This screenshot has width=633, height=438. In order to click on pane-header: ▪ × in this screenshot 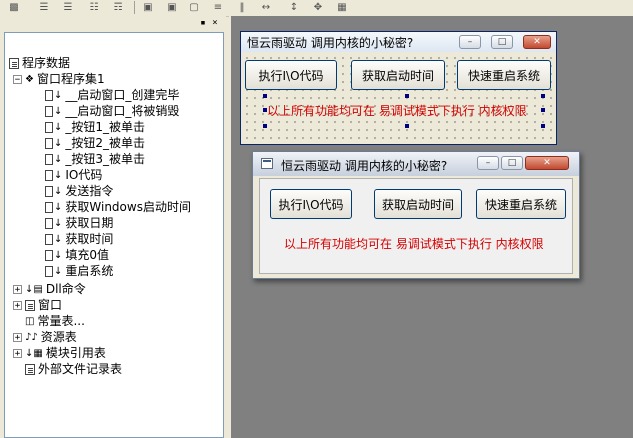, I will do `click(112, 23)`.